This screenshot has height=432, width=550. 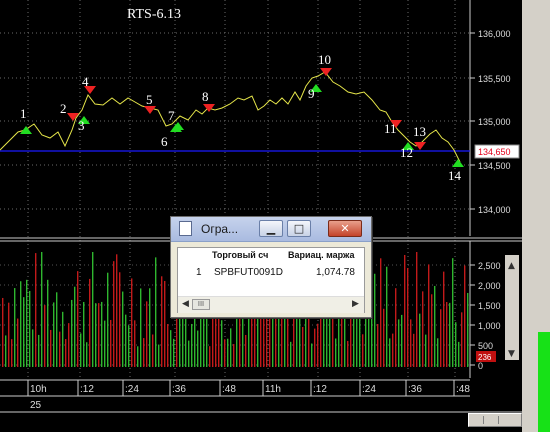 I want to click on buy-marker-icon, so click(x=26, y=130).